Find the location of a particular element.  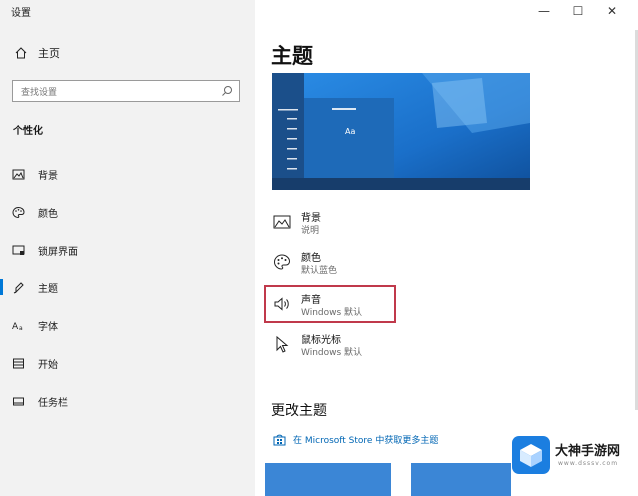

store-icon is located at coordinates (279, 439).